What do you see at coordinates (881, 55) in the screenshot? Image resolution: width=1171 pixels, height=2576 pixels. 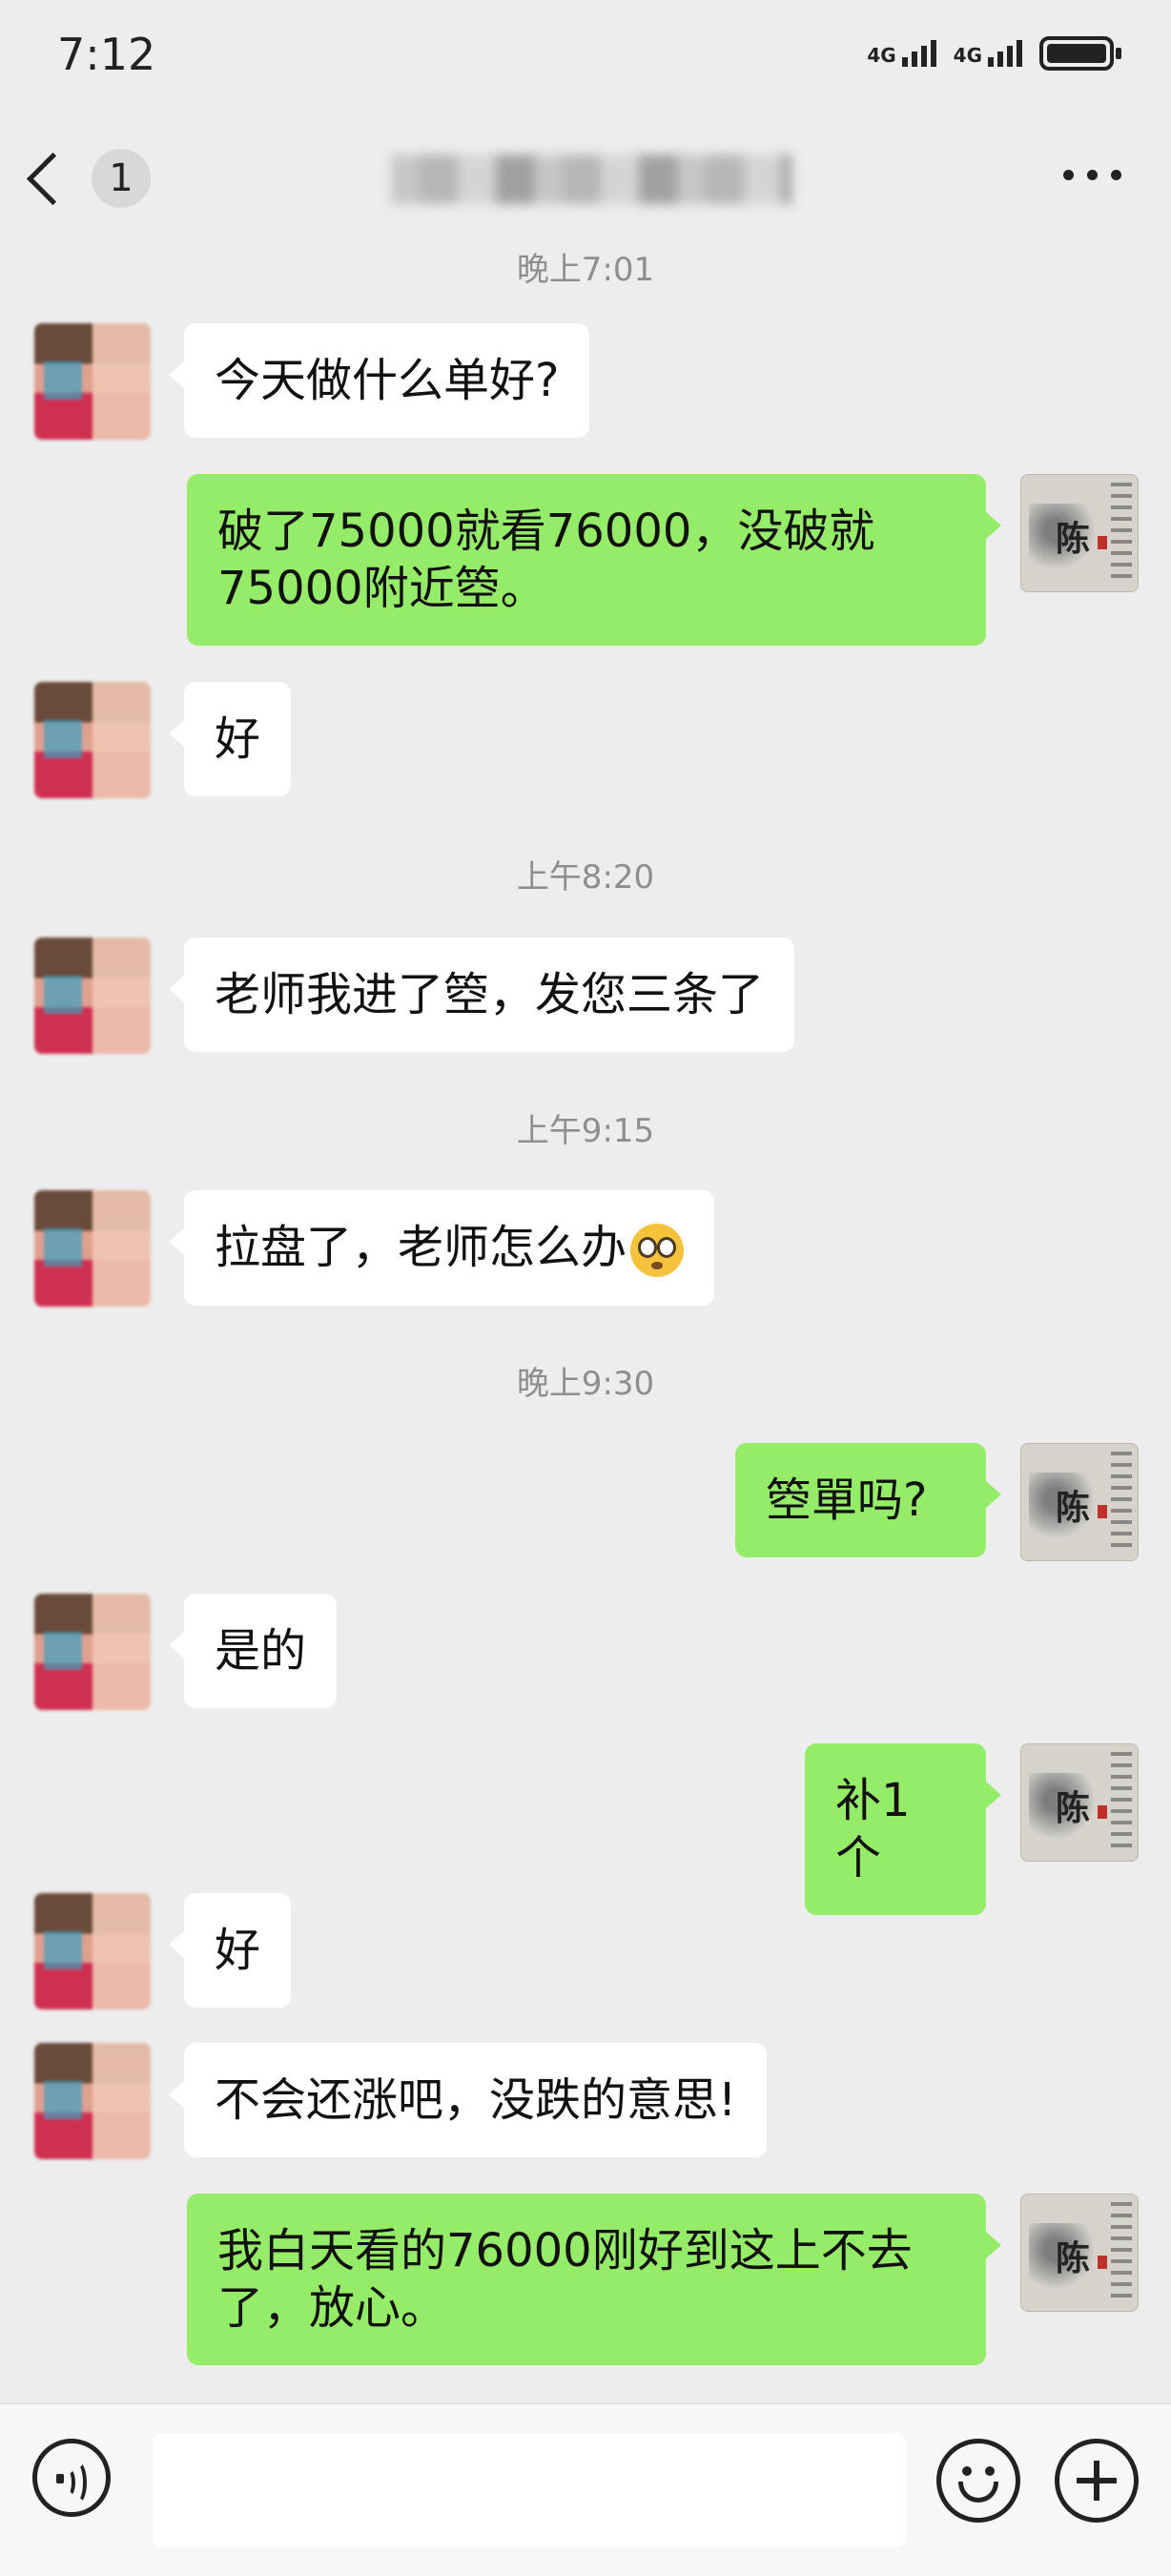 I see `network-type-label: 4G` at bounding box center [881, 55].